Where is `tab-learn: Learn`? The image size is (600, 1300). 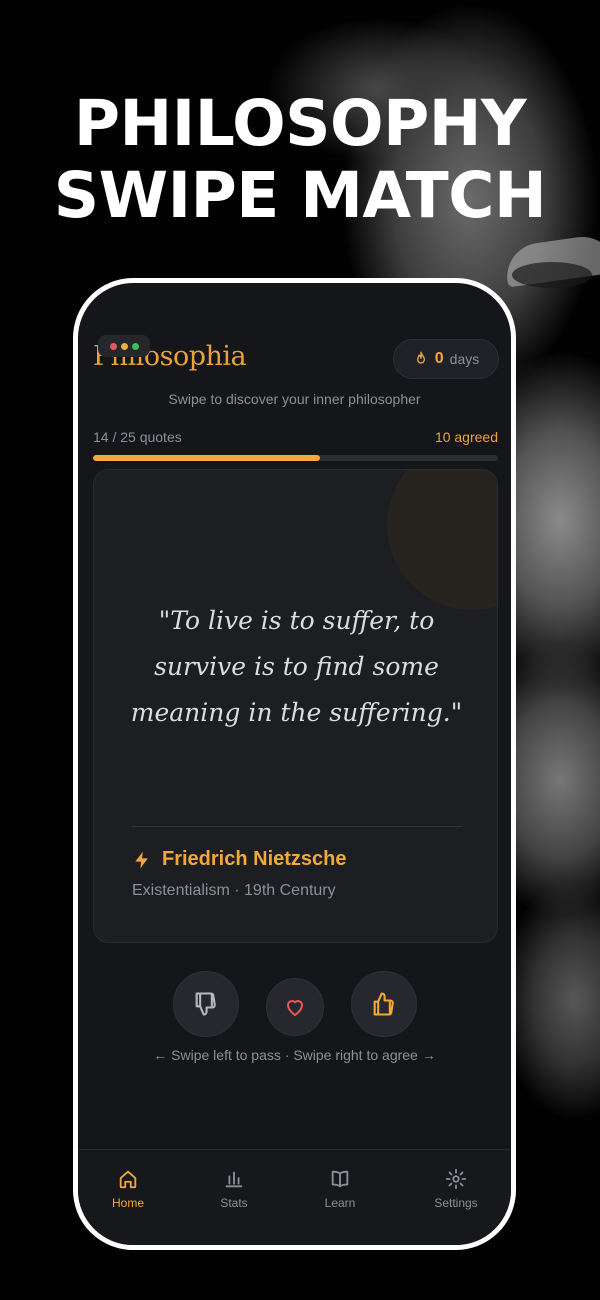
tab-learn: Learn is located at coordinates (340, 1189).